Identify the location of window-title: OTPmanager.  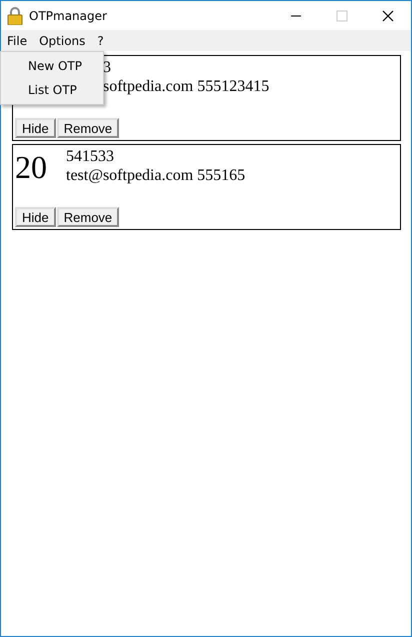
(68, 15).